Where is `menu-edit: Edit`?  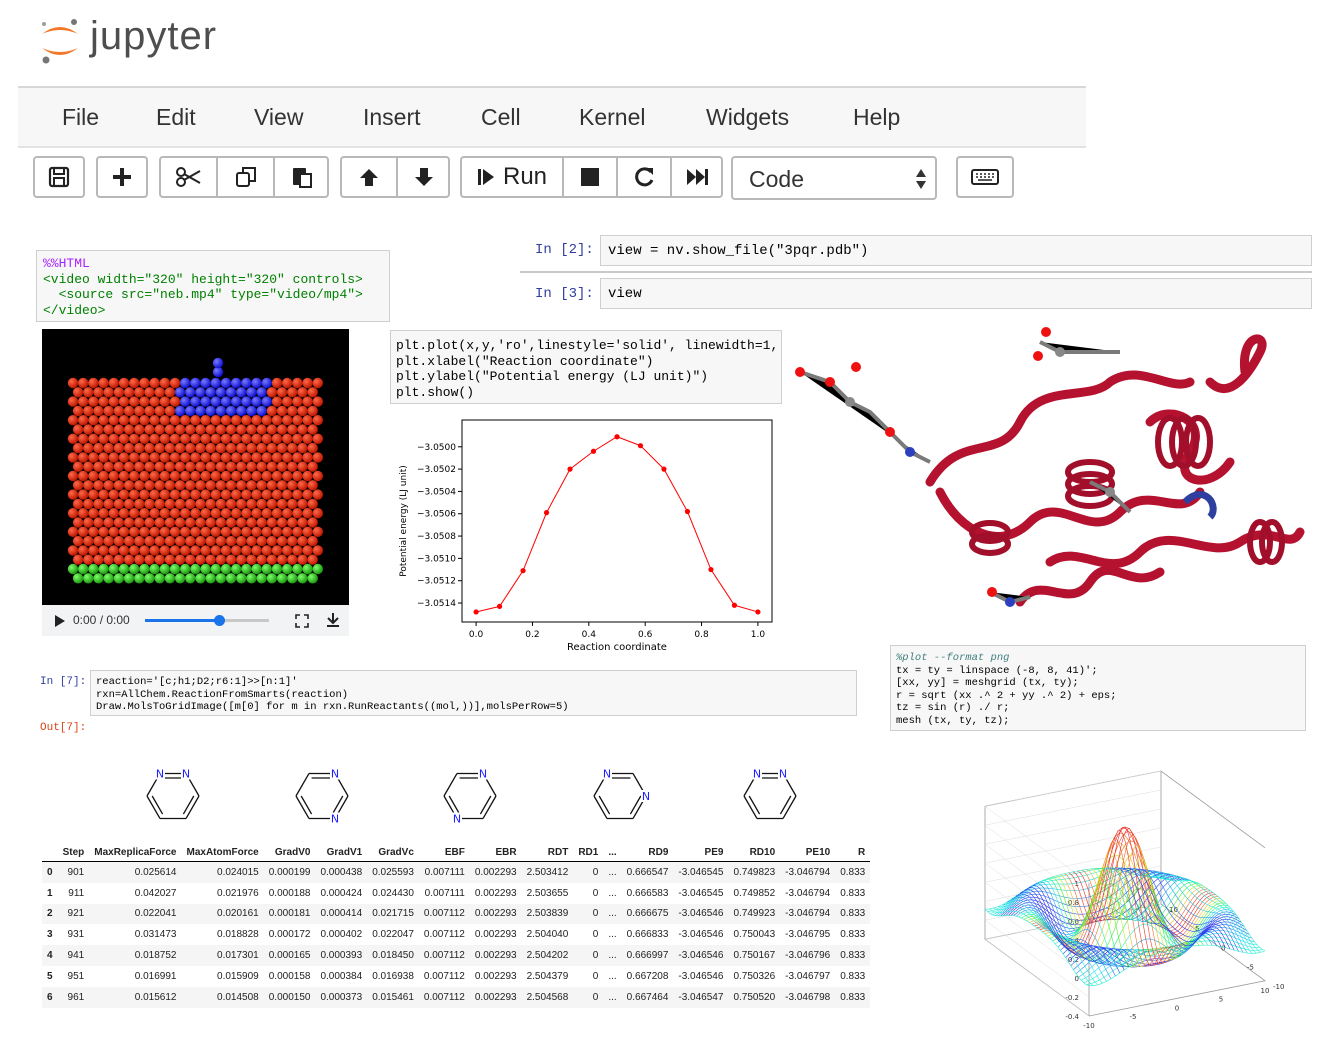
menu-edit: Edit is located at coordinates (176, 117).